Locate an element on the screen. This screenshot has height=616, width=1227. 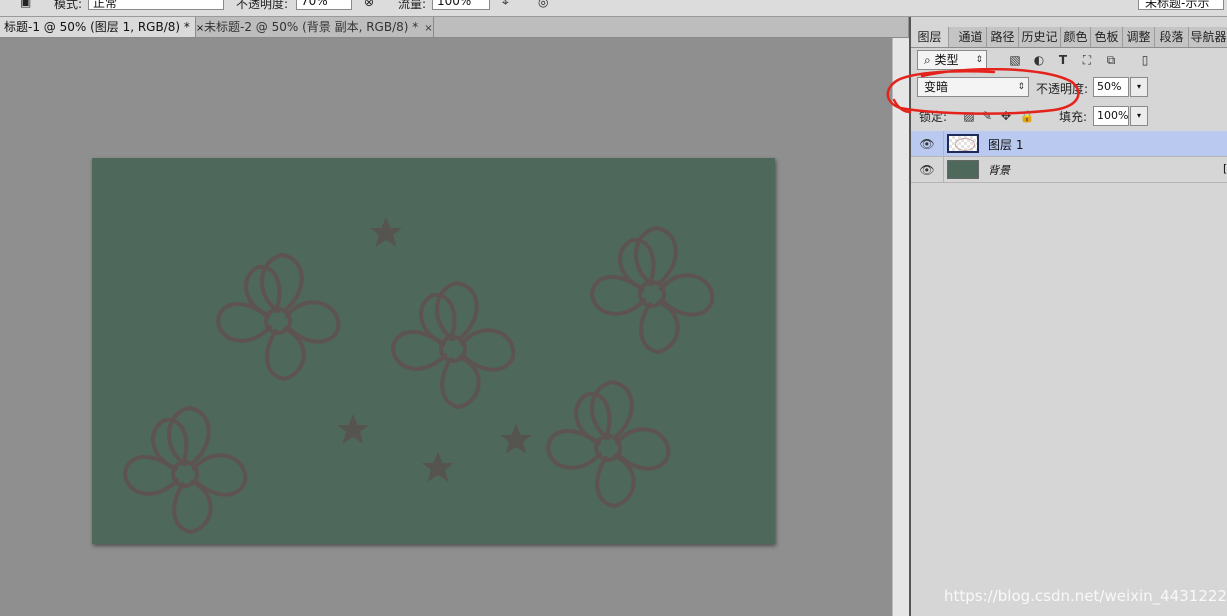
search-icon: ⌕ is located at coordinates (929, 60).